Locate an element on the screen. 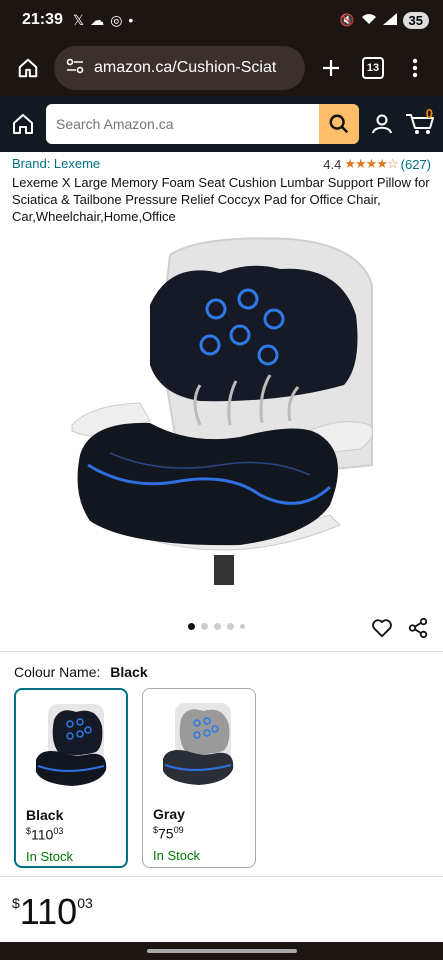  search-button is located at coordinates (339, 124).